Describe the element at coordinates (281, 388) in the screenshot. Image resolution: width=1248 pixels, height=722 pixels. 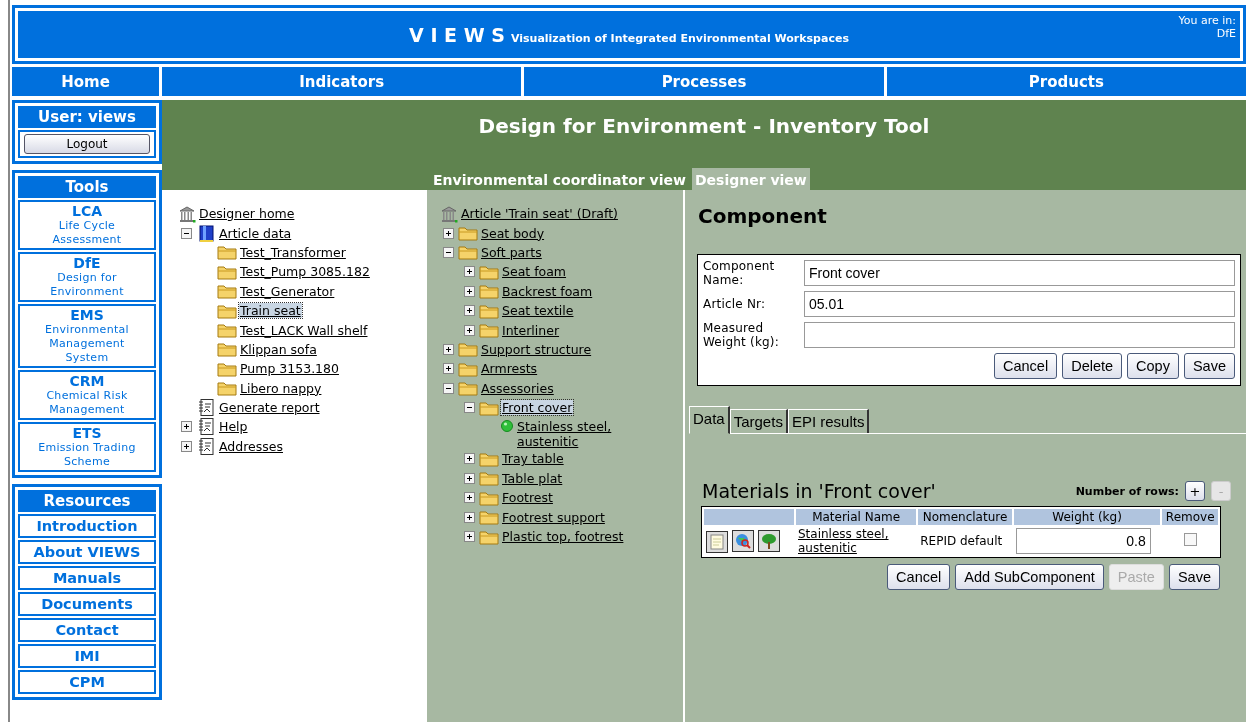
I see `tree-item: Libero nappy` at that location.